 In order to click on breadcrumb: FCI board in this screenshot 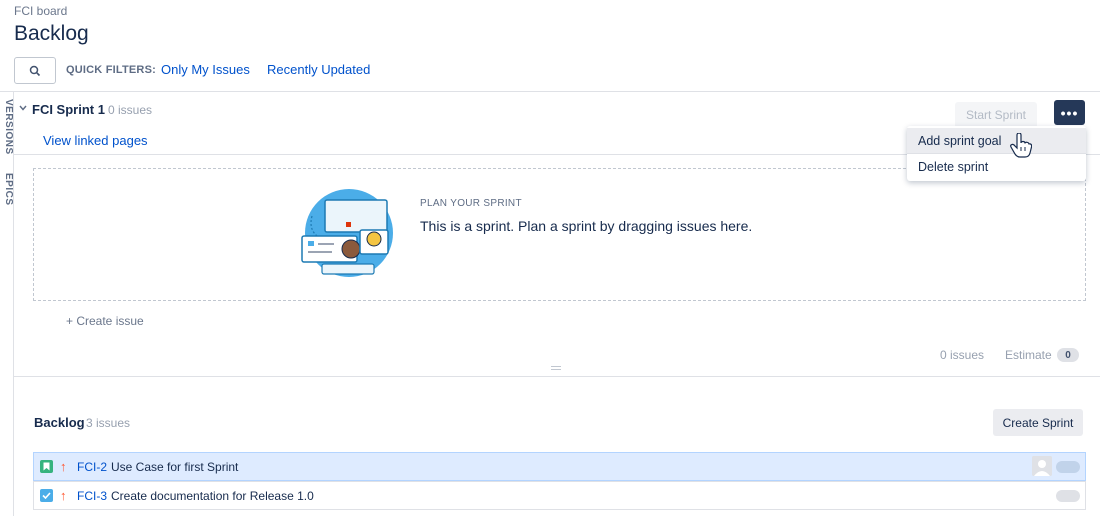, I will do `click(40, 11)`.